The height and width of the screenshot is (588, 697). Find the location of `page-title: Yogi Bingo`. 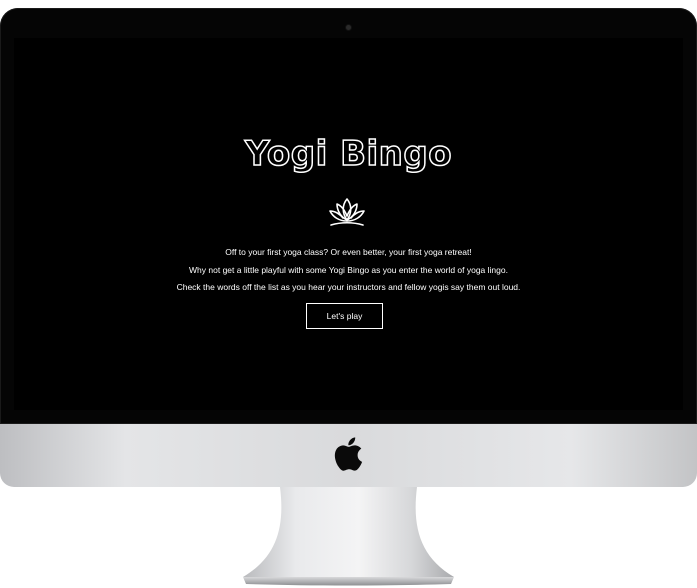

page-title: Yogi Bingo is located at coordinates (348, 154).